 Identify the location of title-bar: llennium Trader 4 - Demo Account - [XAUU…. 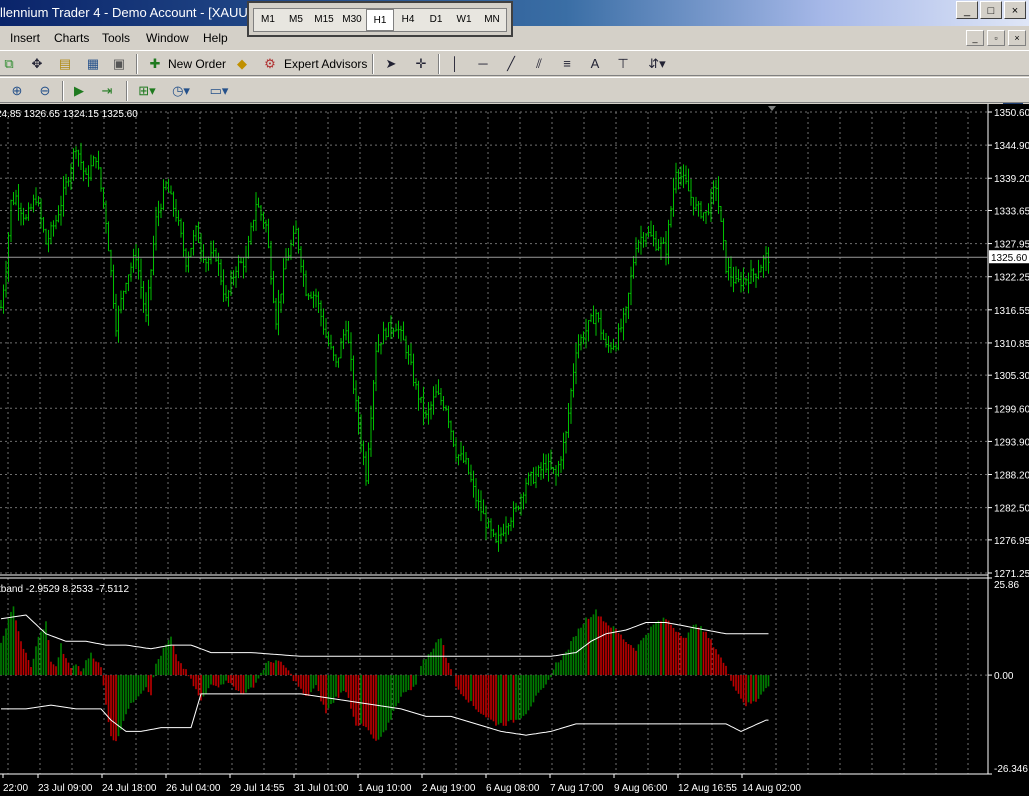
(514, 13).